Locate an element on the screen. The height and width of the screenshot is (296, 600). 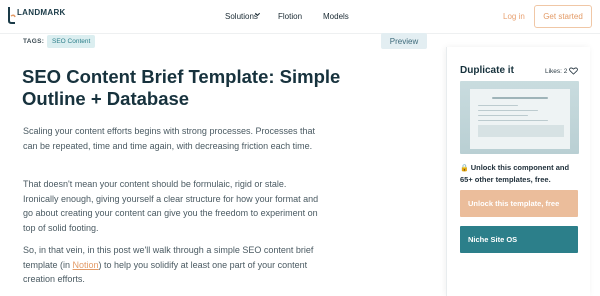
lock-icon: 🔒 is located at coordinates (464, 168).